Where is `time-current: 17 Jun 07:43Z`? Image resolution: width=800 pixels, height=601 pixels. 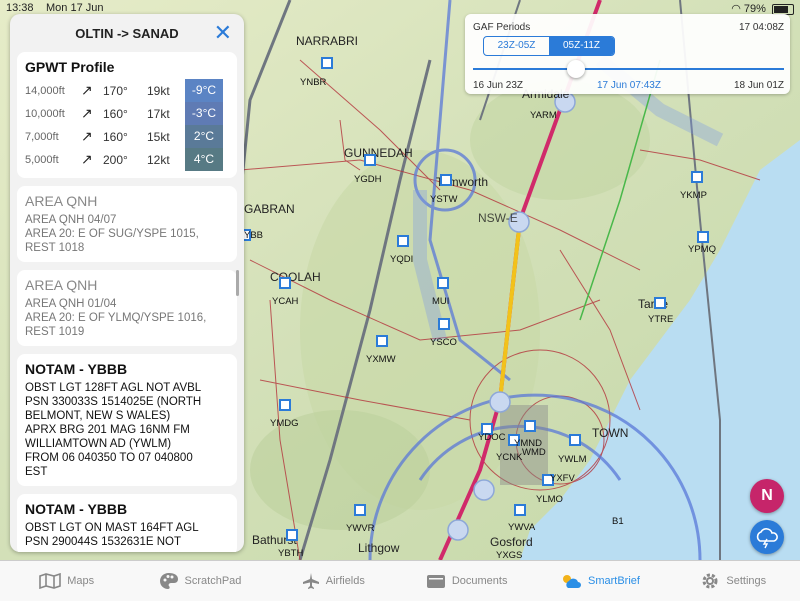 time-current: 17 Jun 07:43Z is located at coordinates (629, 85).